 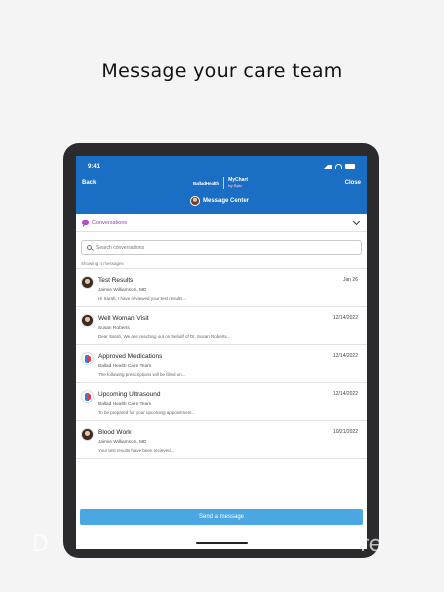 What do you see at coordinates (222, 543) in the screenshot?
I see `home-indicator` at bounding box center [222, 543].